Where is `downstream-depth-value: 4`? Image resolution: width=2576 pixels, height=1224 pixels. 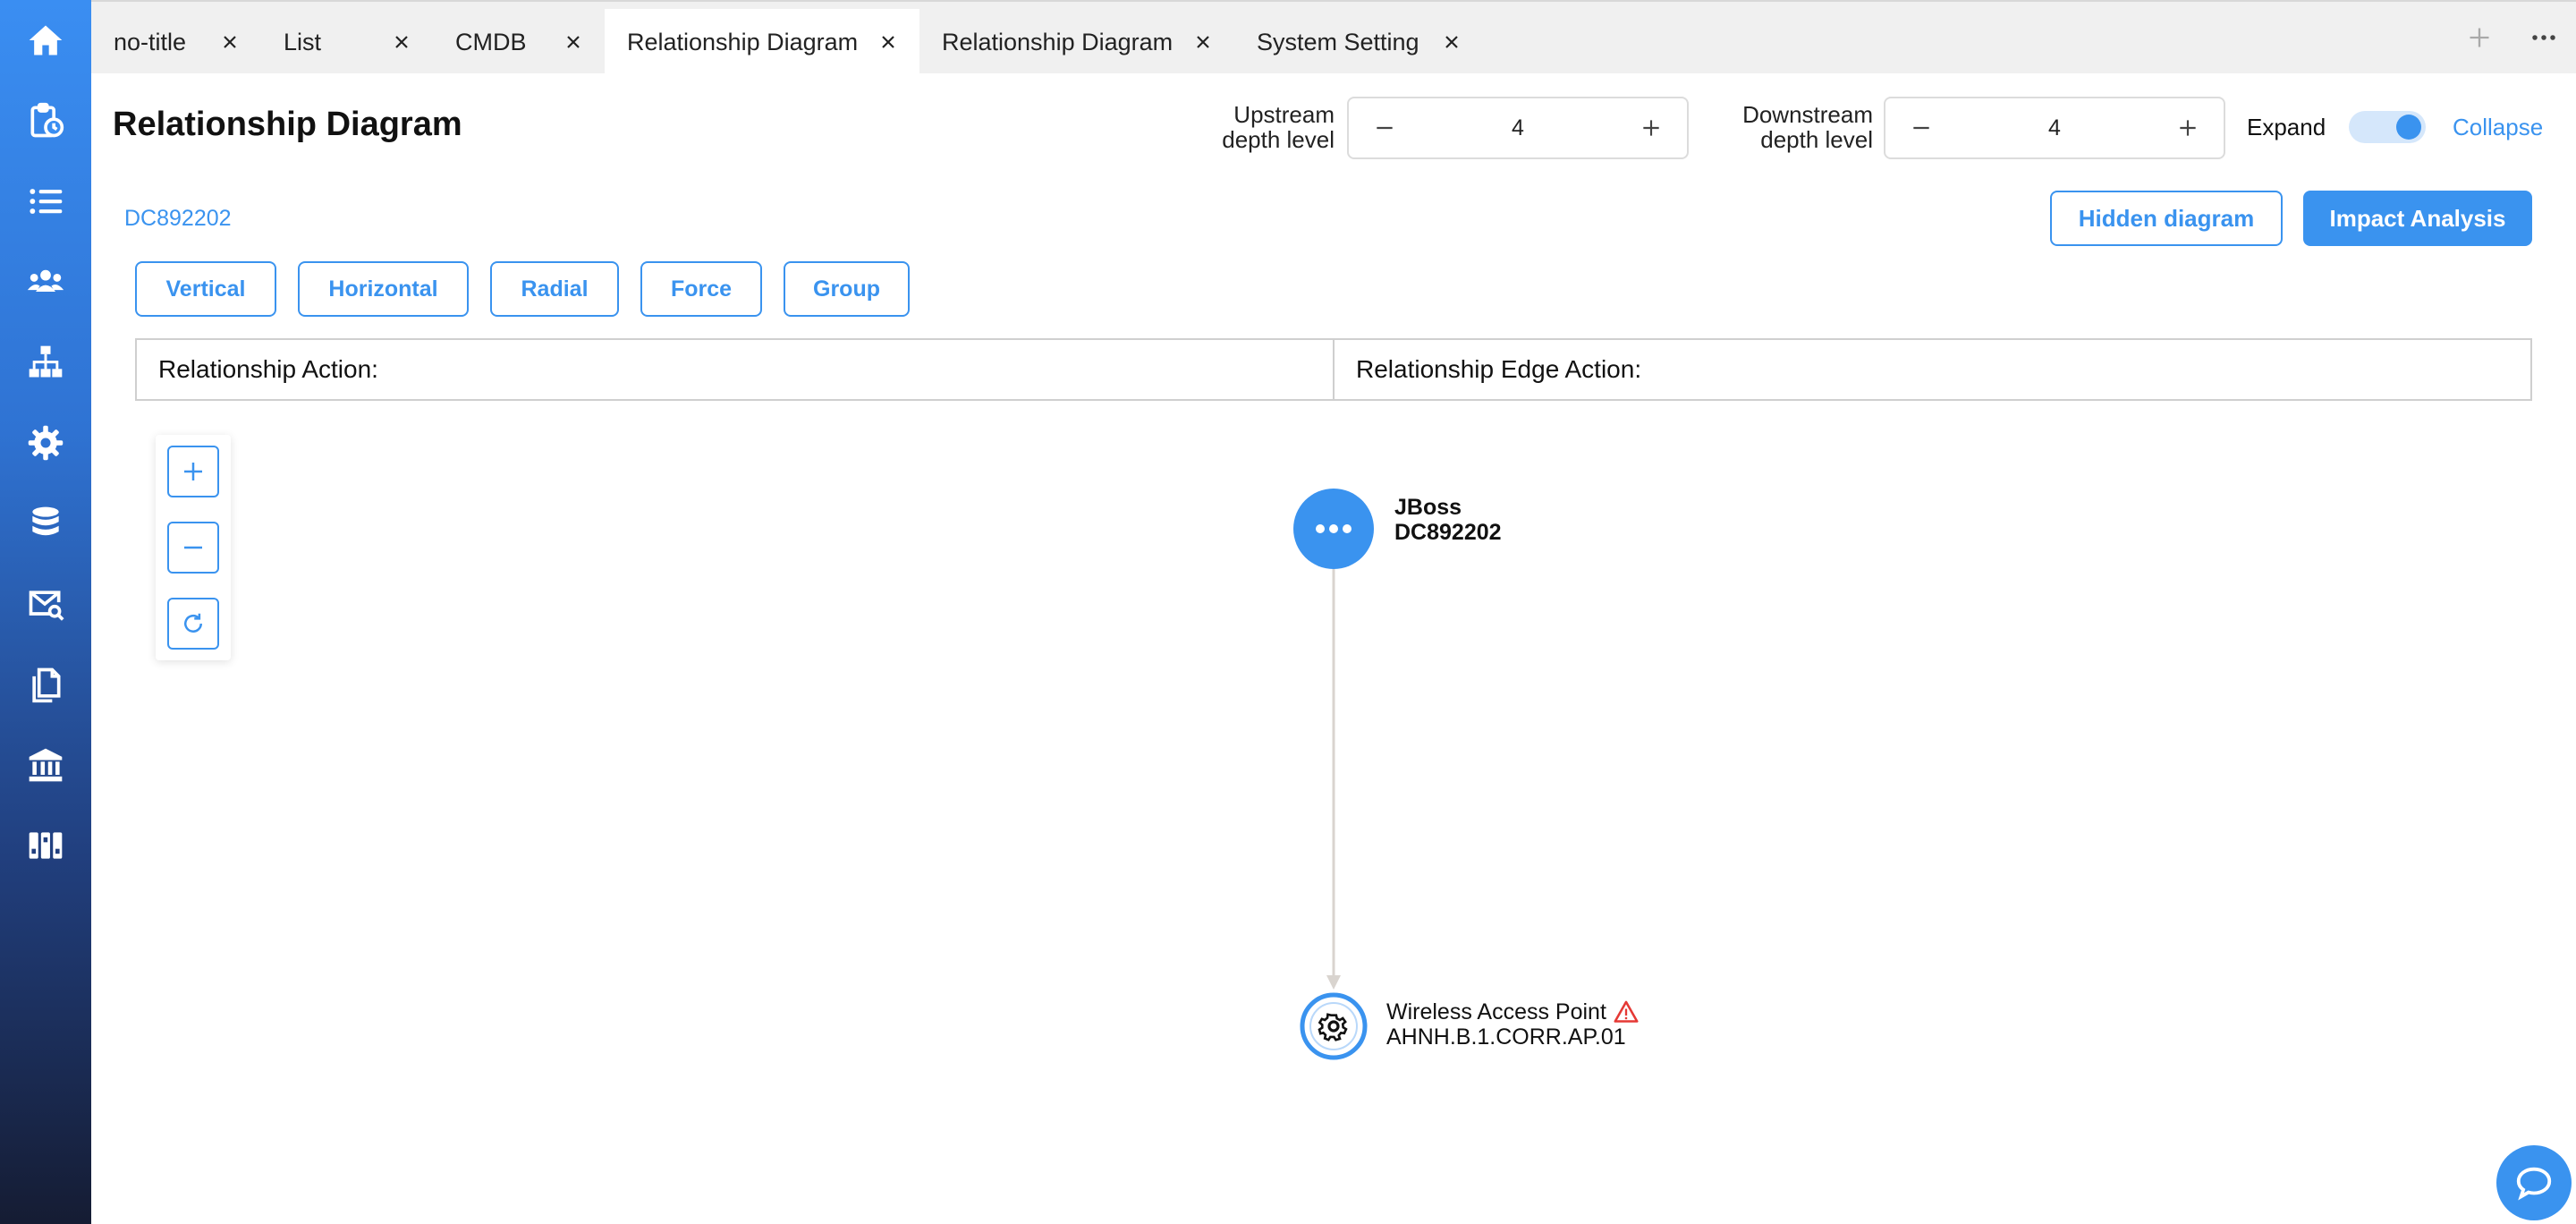 downstream-depth-value: 4 is located at coordinates (2054, 127).